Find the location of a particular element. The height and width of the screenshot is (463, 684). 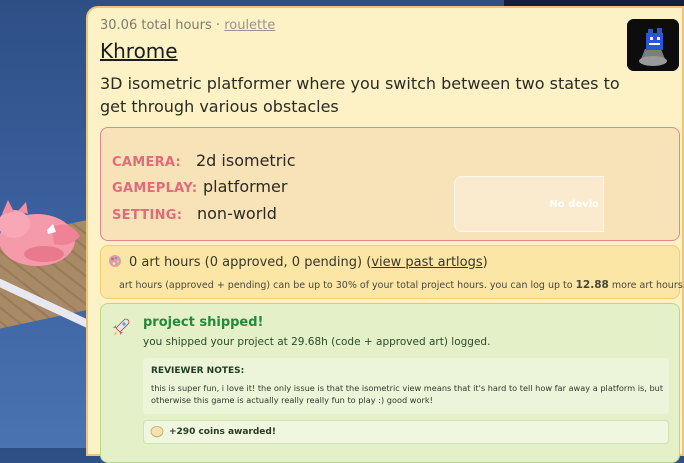

coins-awarded-text: +290 coins awarded! is located at coordinates (222, 432).